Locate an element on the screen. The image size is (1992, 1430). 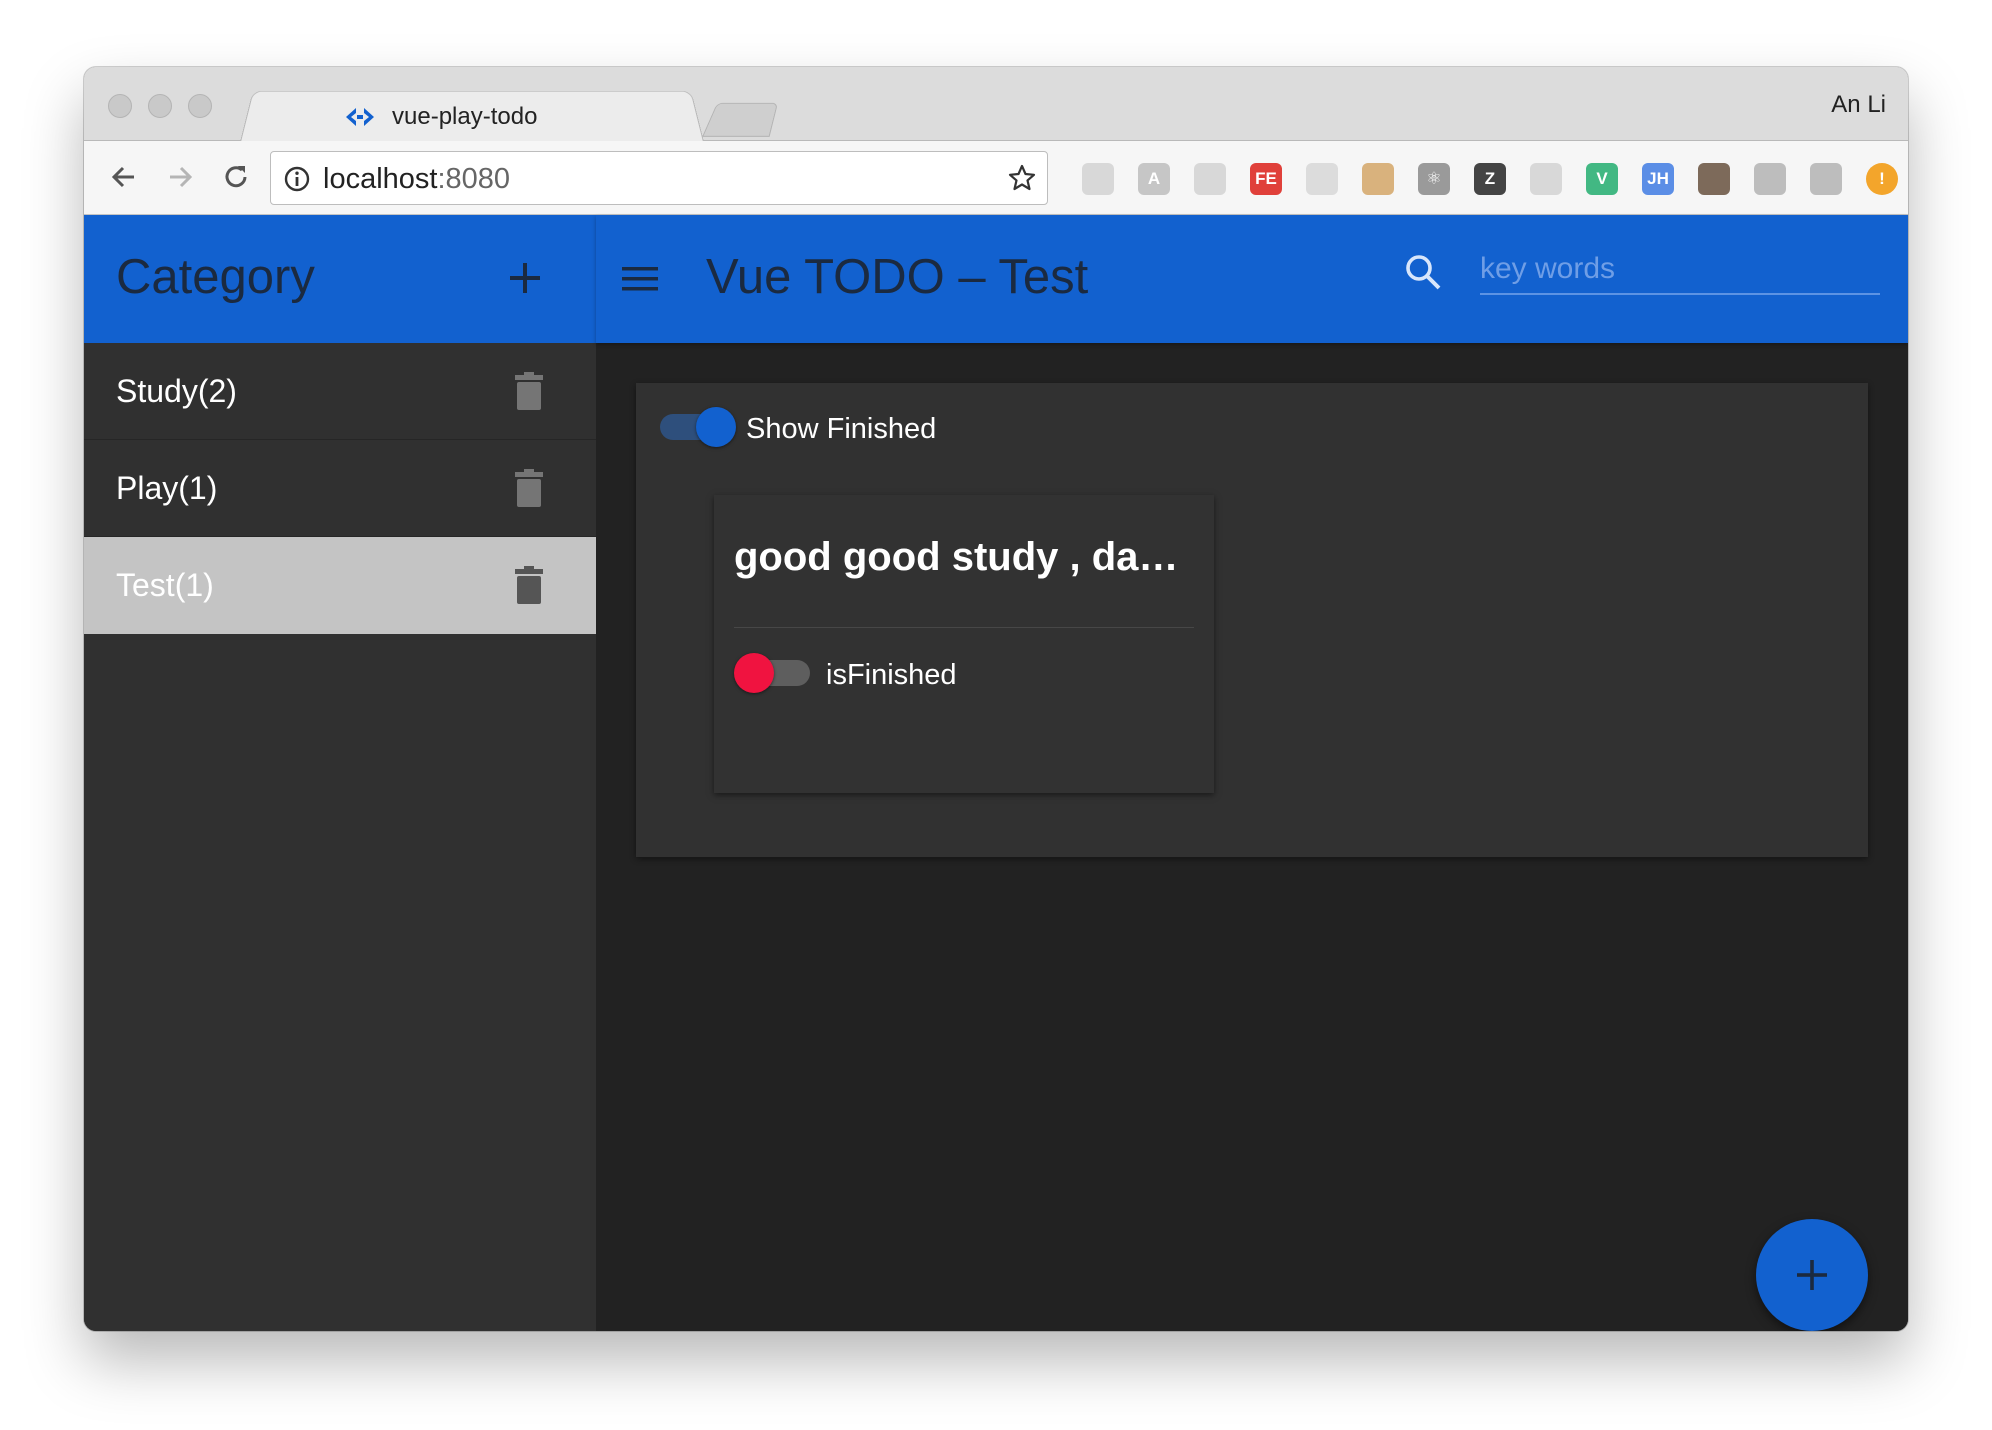
chrome-ext-icon is located at coordinates (1098, 179).